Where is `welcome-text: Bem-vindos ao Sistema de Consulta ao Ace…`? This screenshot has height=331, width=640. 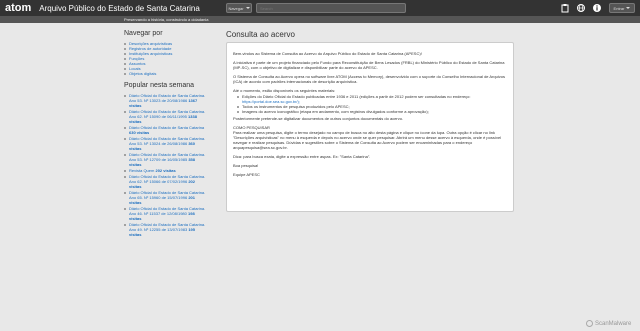
welcome-text: Bem-vindos ao Sistema de Consulta ao Ace… is located at coordinates (327, 53).